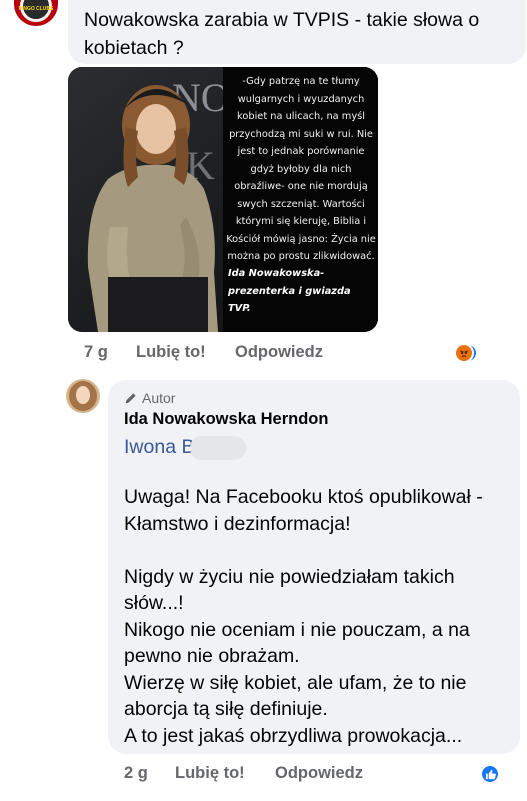 The image size is (527, 801). I want to click on reply-author-name: Ida Nowakowska Herndon, so click(226, 419).